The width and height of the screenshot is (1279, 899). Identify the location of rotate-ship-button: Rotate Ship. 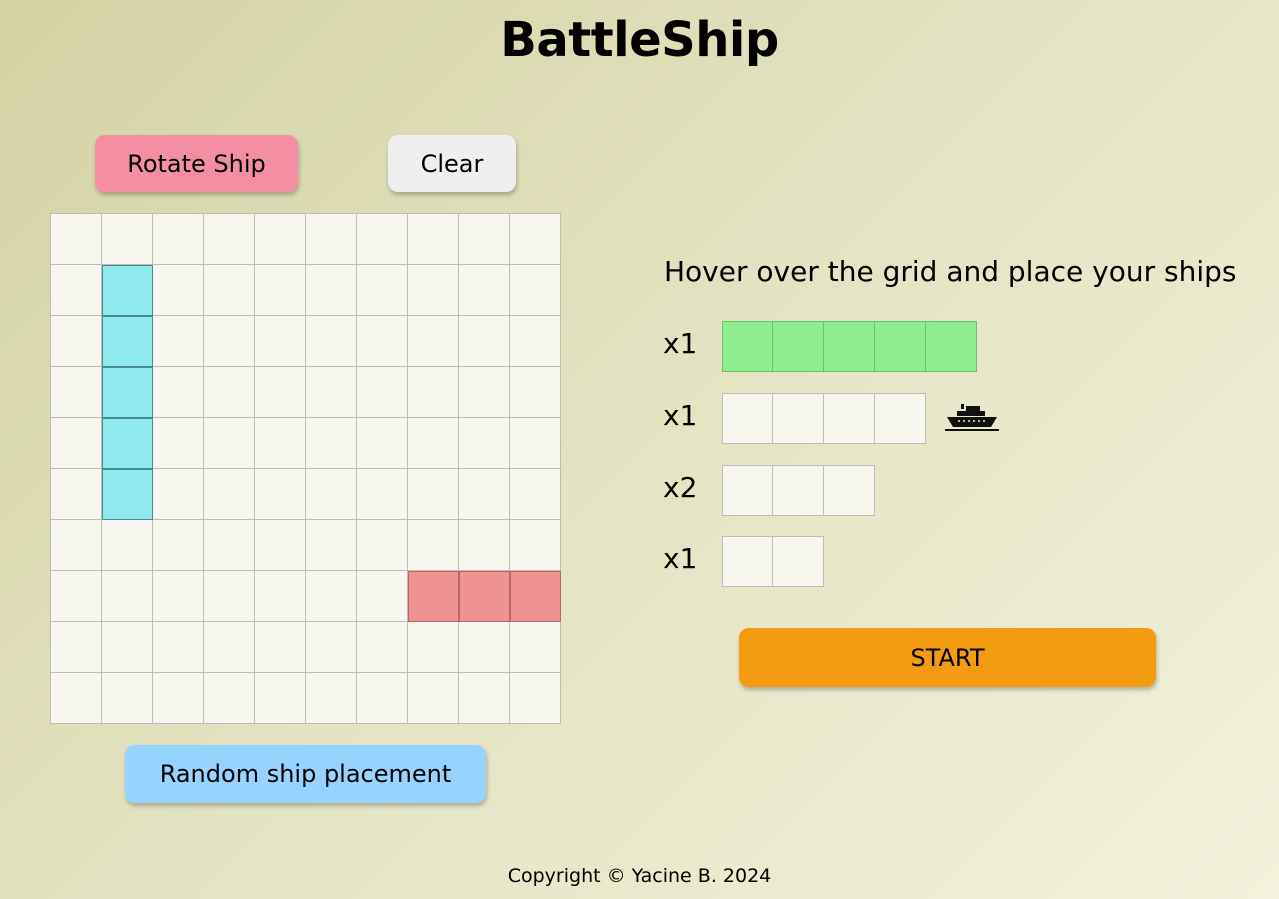
(196, 163).